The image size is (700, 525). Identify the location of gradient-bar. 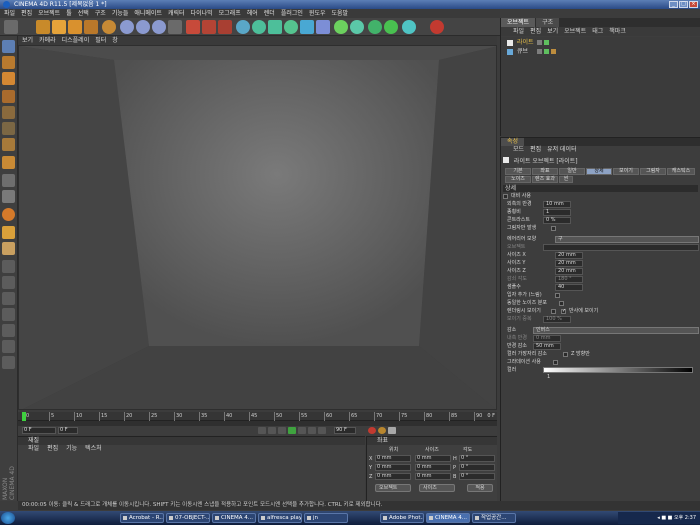
(618, 370).